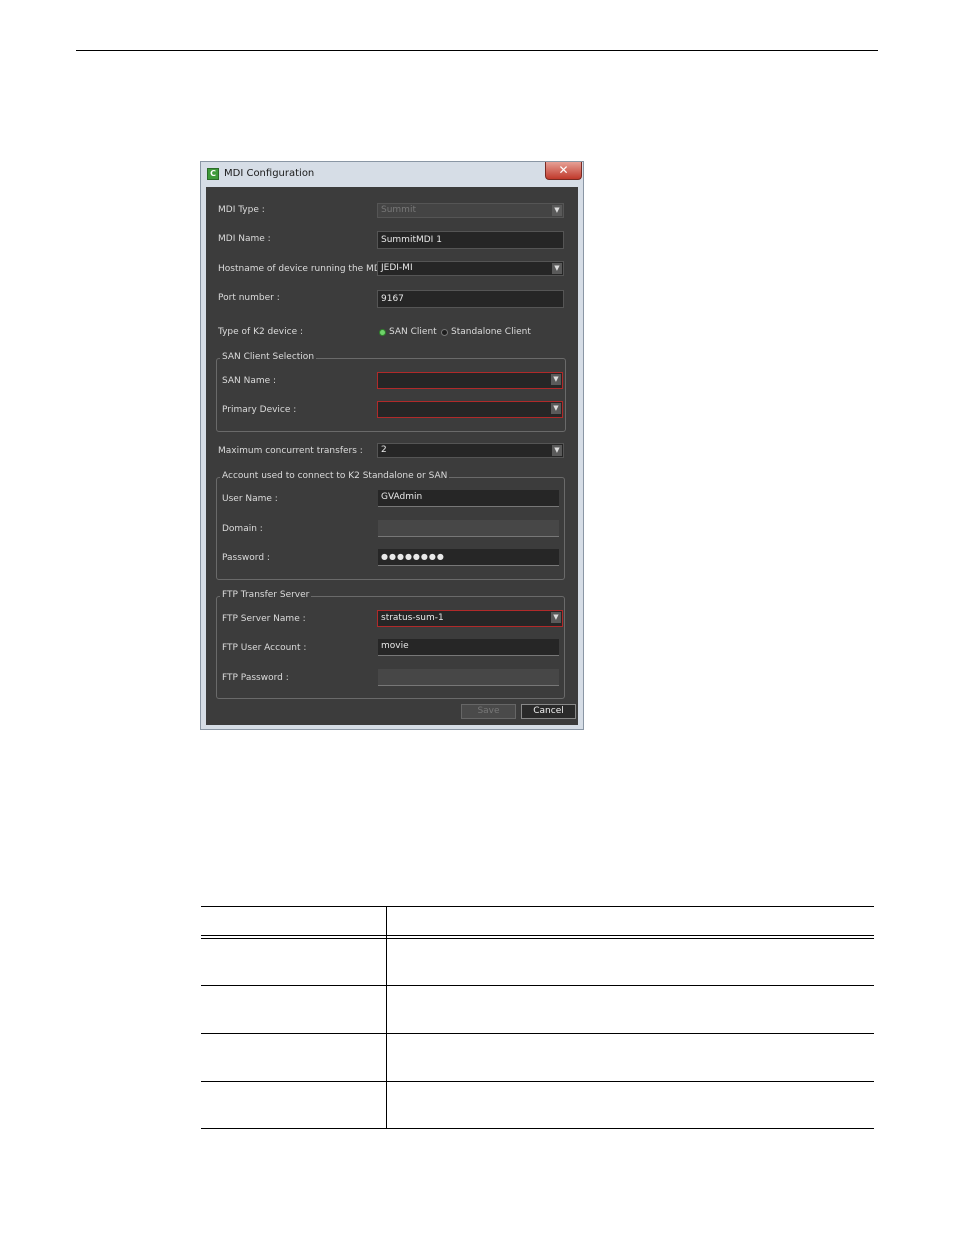 The width and height of the screenshot is (954, 1235). I want to click on k2-device-type-label: Type of K2 device :, so click(261, 332).